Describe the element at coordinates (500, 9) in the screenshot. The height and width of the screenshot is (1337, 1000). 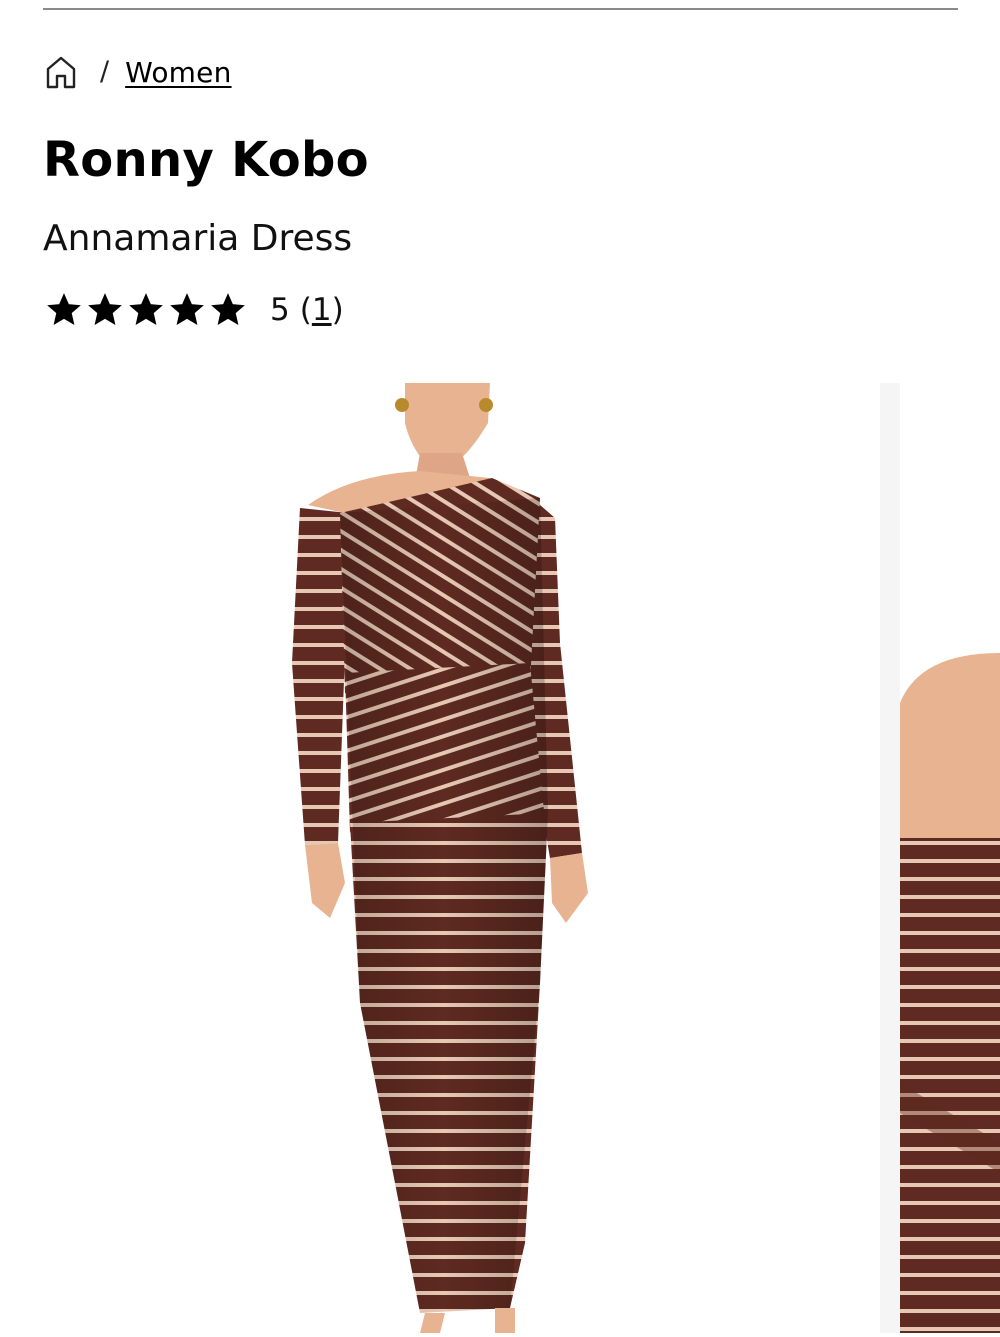
I see `top-divider` at that location.